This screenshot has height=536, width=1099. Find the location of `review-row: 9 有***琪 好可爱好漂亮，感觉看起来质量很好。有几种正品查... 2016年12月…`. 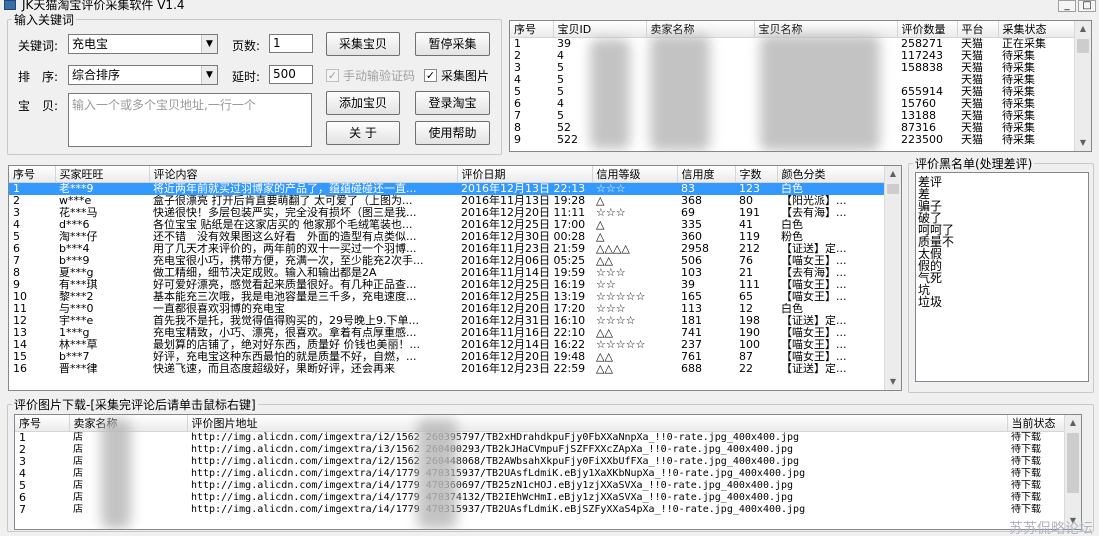

review-row: 9 有***琪 好可爱好漂亮，感觉看起来质量很好。有几种正品查... 2016年12月… is located at coordinates (447, 285).